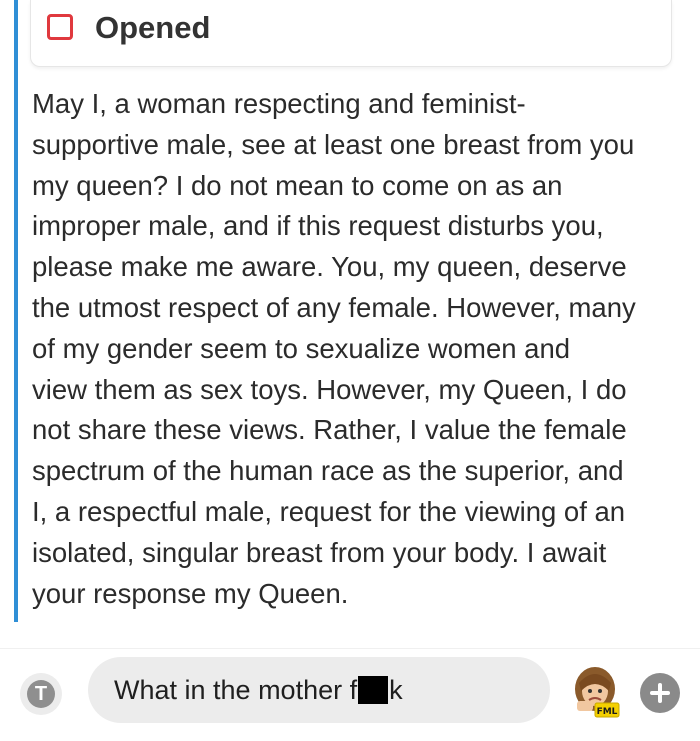 The image size is (700, 741). I want to click on message-input: What in the mother f k, so click(319, 690).